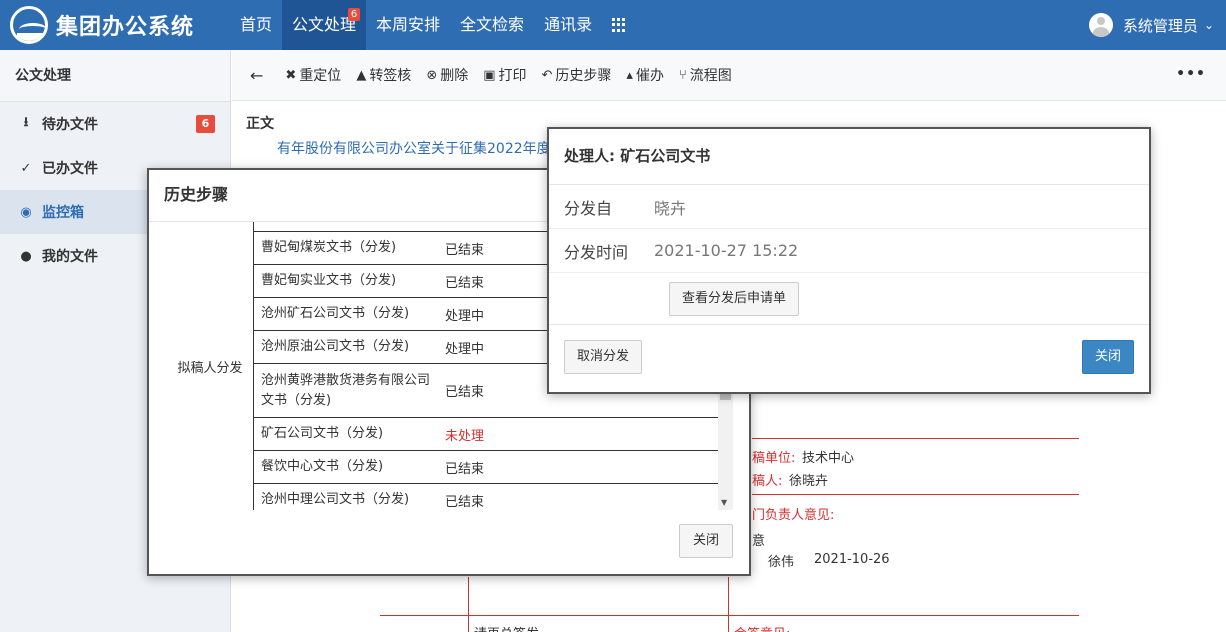 Image resolution: width=1226 pixels, height=632 pixels. Describe the element at coordinates (603, 357) in the screenshot. I see `cancel-distribution-button: 取消分发` at that location.